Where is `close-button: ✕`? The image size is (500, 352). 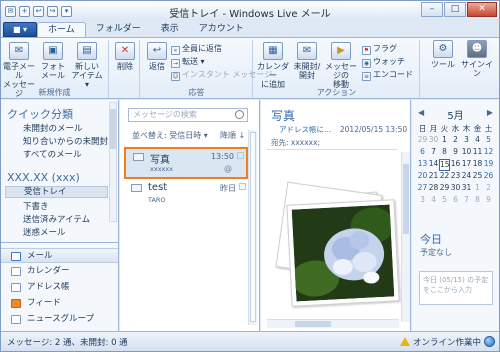 close-button: ✕ is located at coordinates (482, 9).